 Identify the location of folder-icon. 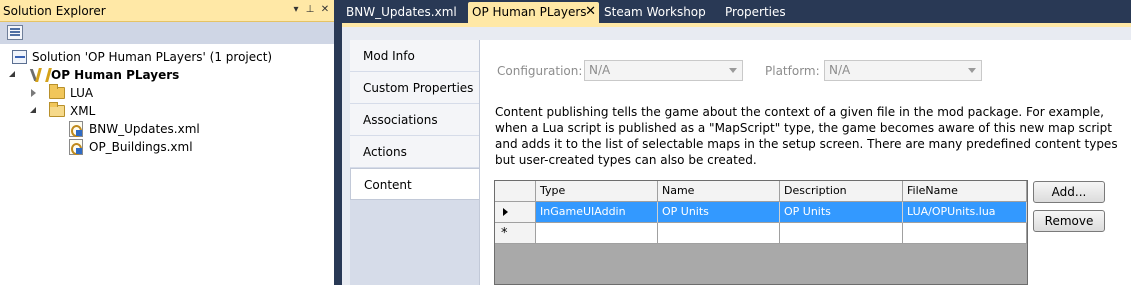
(57, 91).